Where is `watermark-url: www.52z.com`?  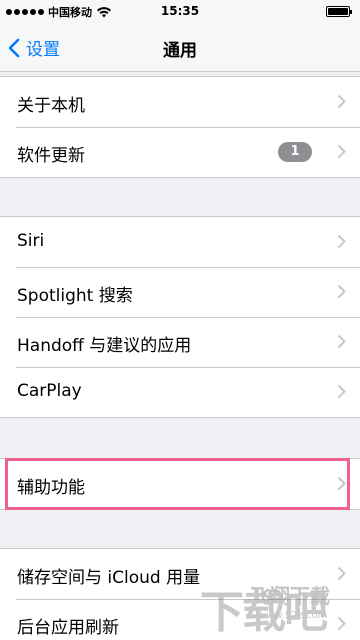 watermark-url: www.52z.com is located at coordinates (293, 615).